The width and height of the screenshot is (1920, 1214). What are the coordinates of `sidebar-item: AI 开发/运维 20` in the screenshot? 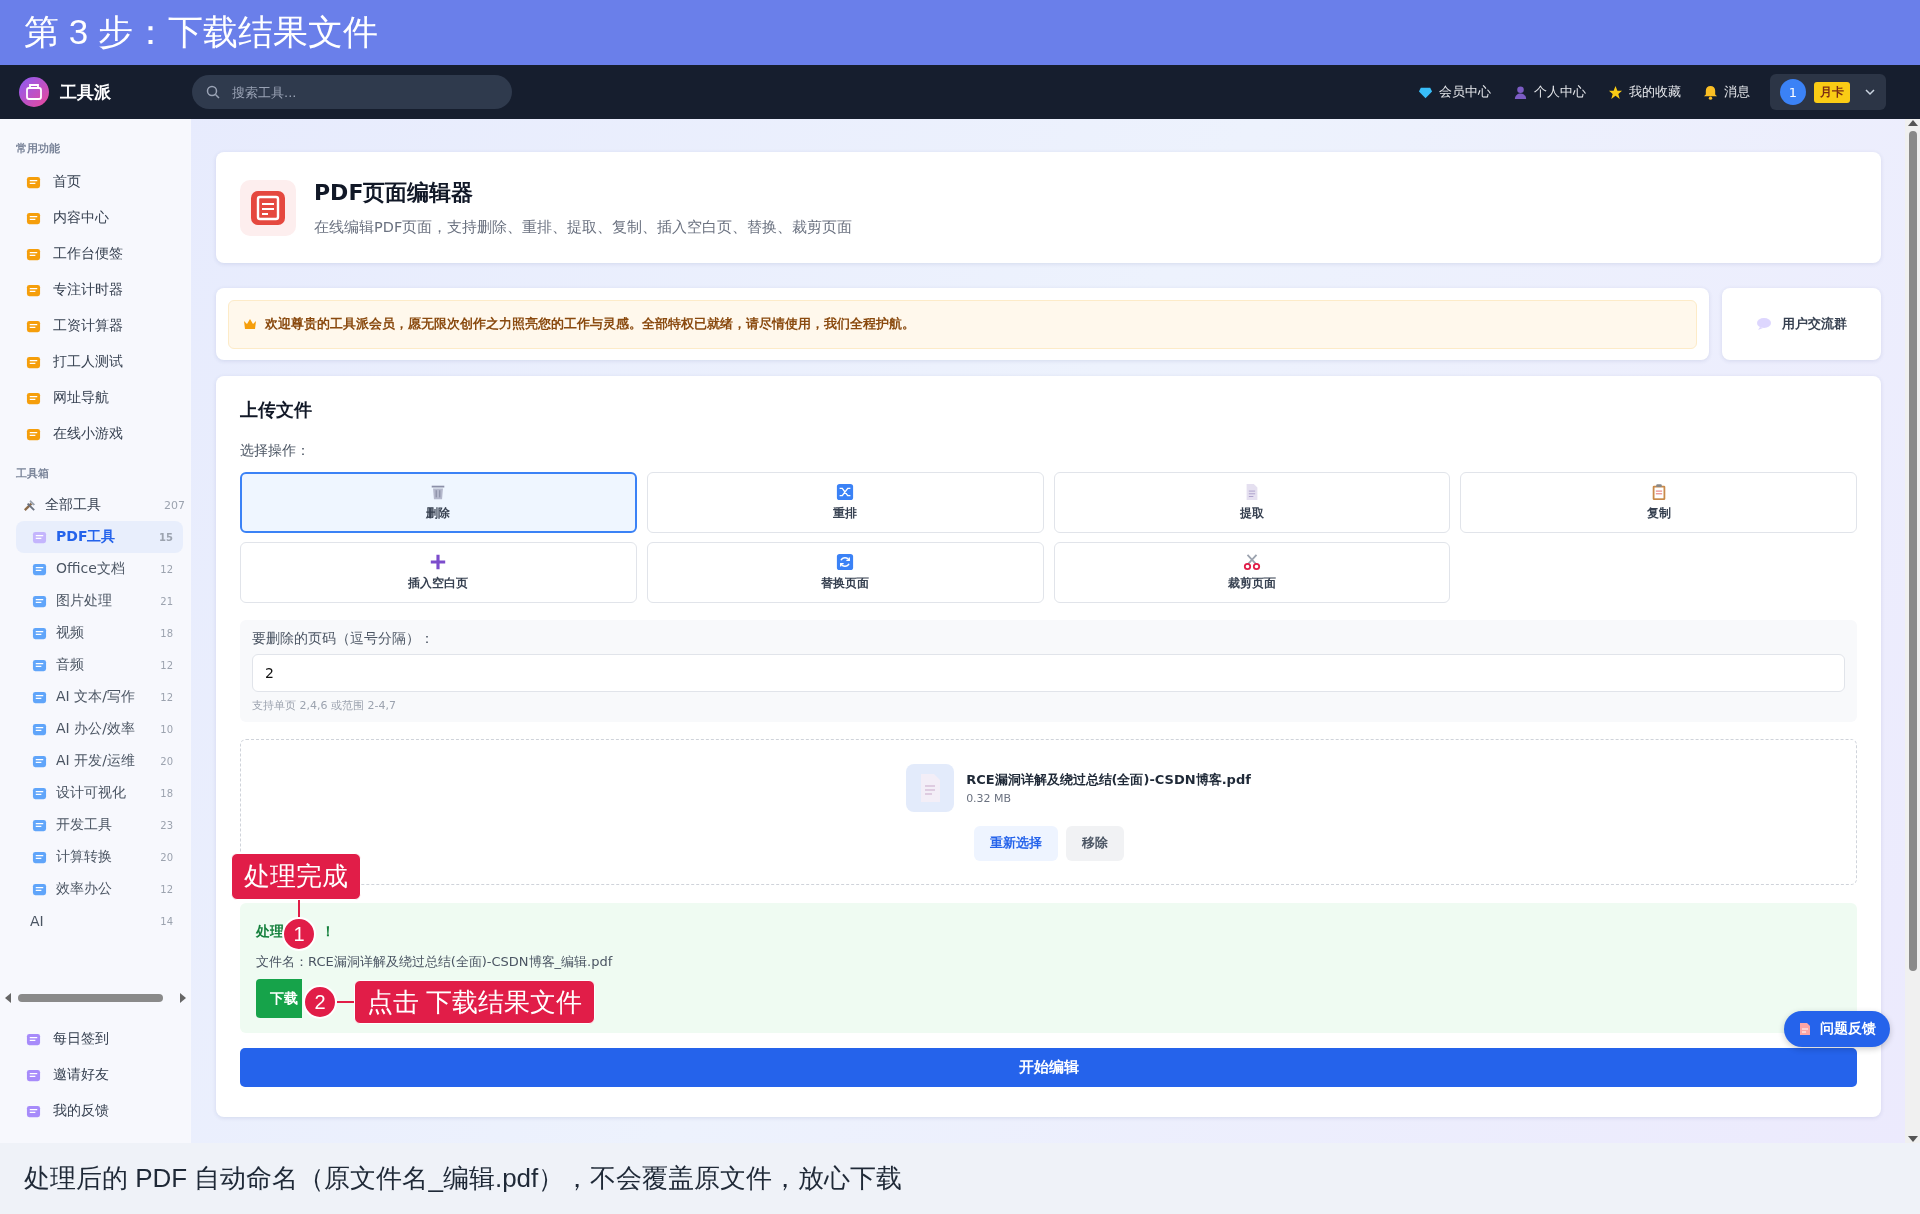 It's located at (99, 761).